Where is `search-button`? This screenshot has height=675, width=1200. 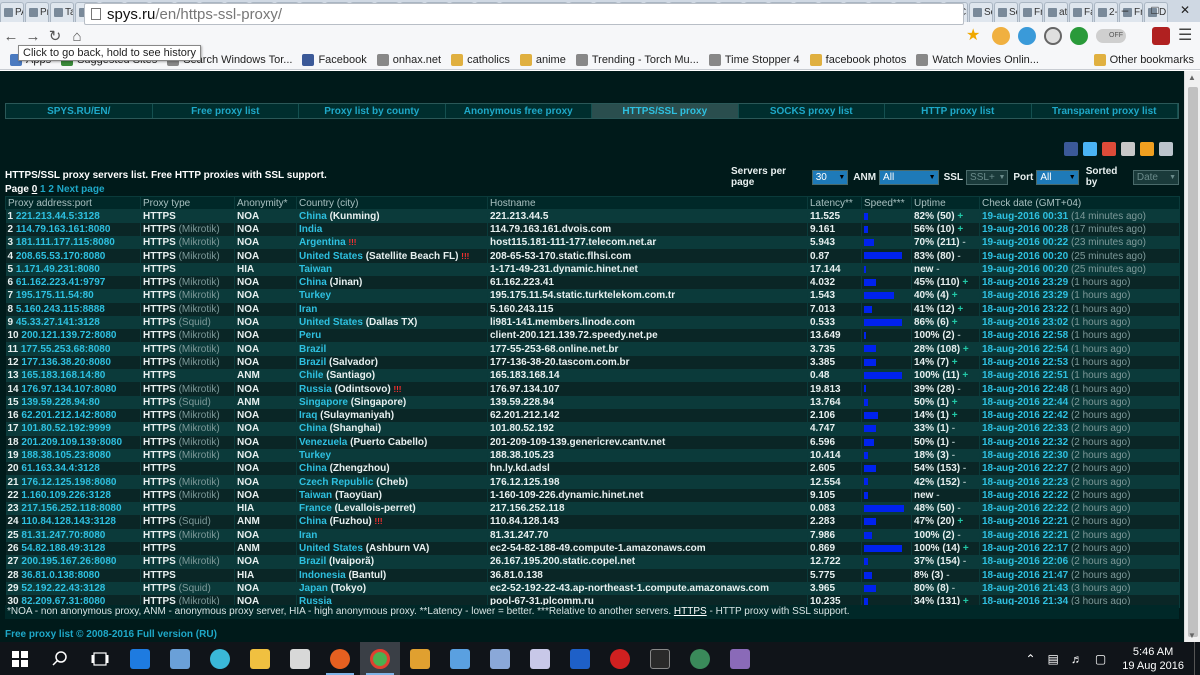 search-button is located at coordinates (60, 658).